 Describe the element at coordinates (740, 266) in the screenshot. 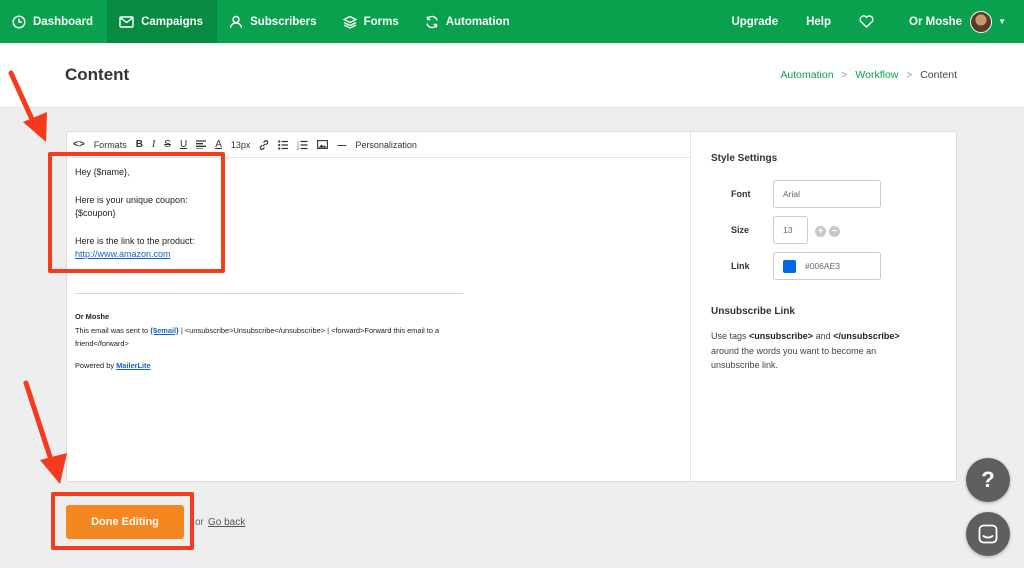

I see `link-color-label: Link` at that location.